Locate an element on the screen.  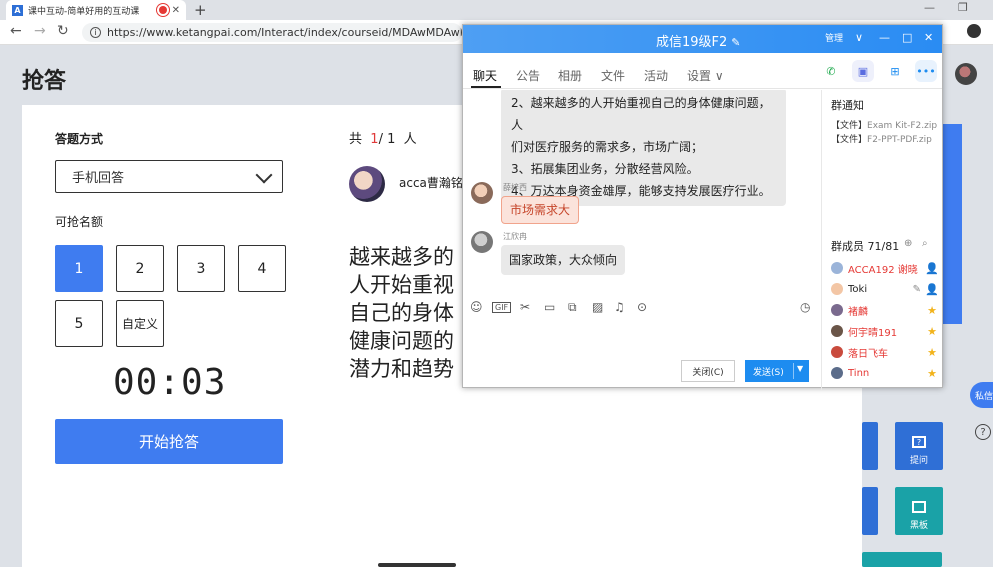
quota-button-3: 3 is located at coordinates (201, 268).